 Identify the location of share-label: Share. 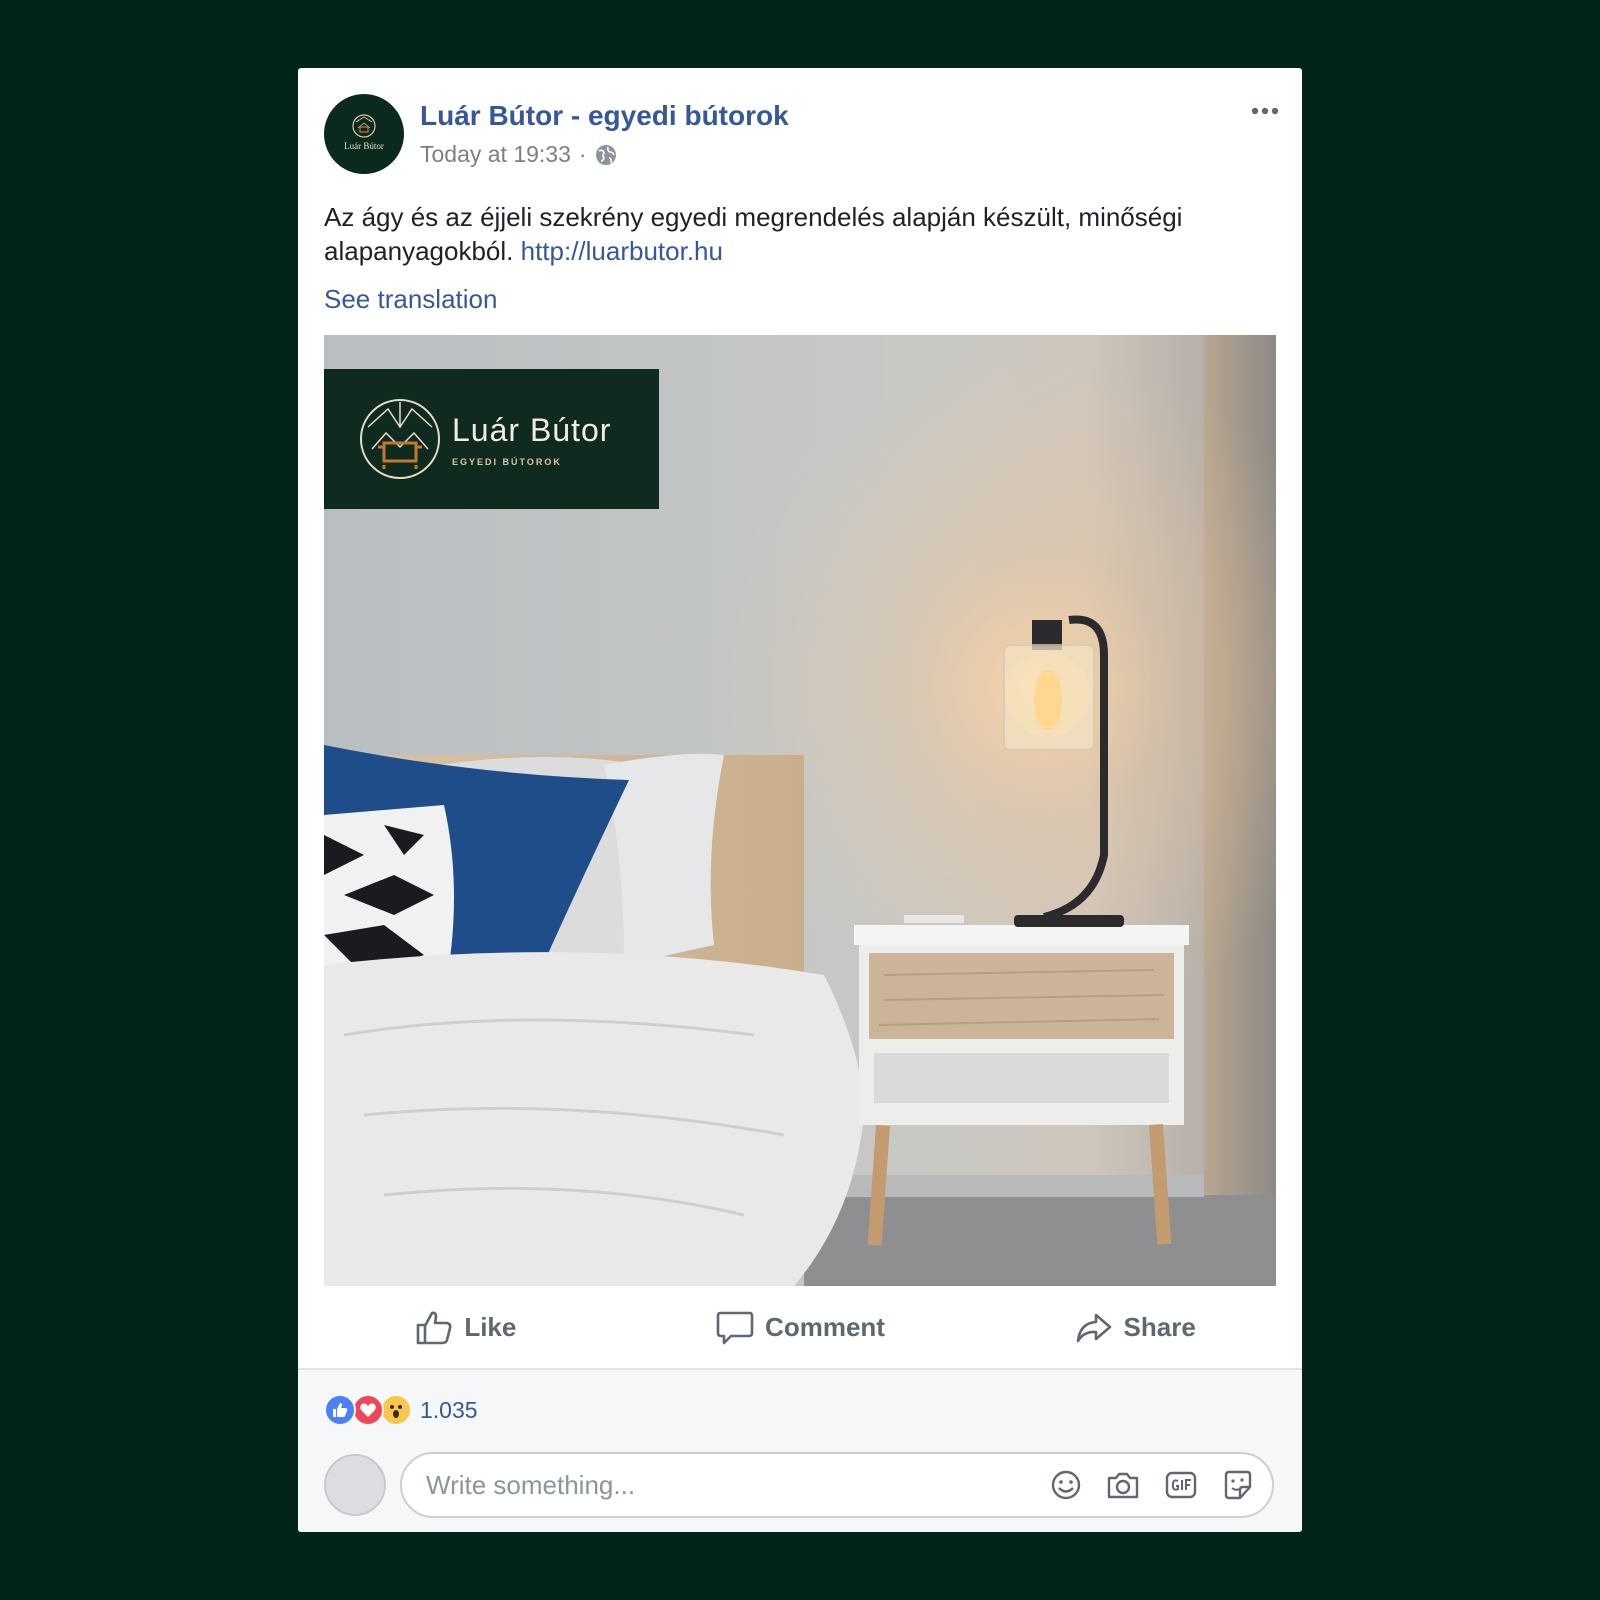
(1159, 1326).